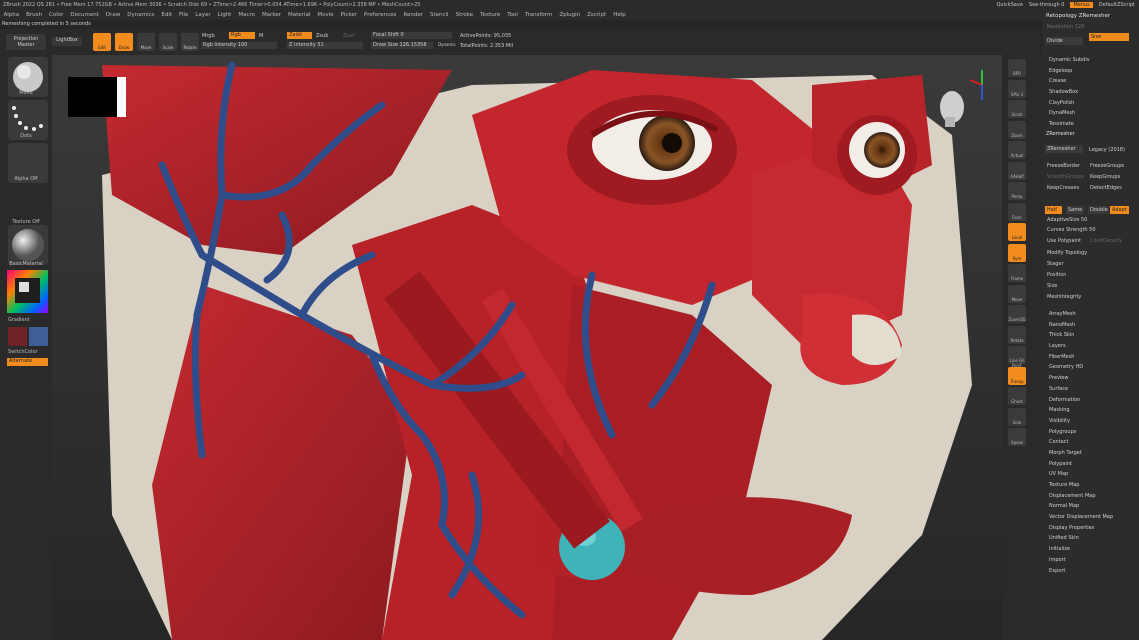  I want to click on subpalette-morph-target: Morph Target, so click(1090, 453).